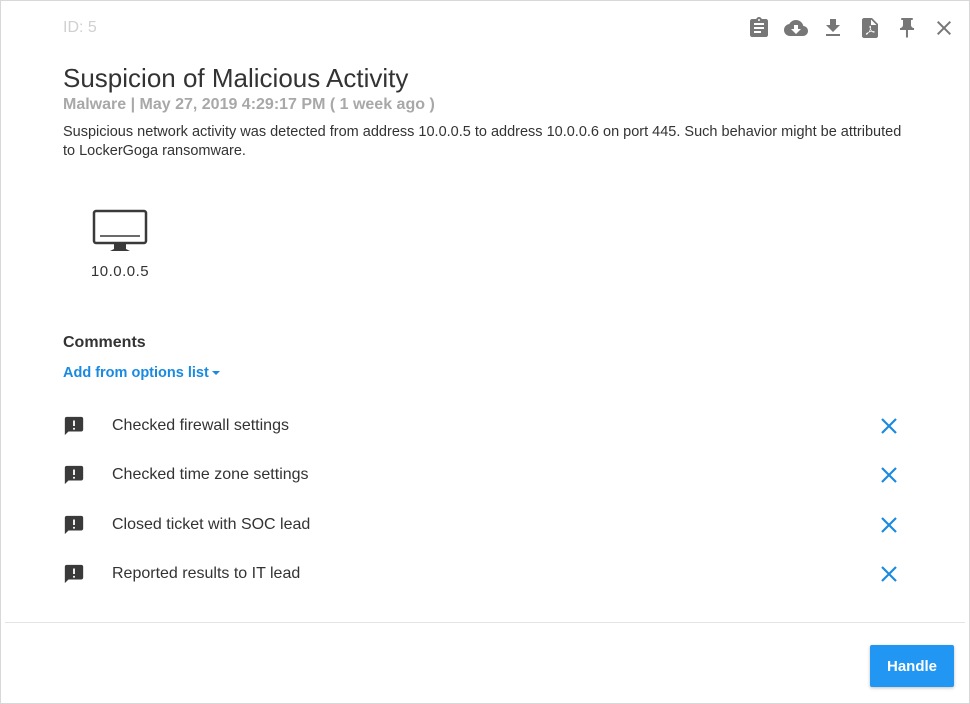 This screenshot has height=704, width=970. What do you see at coordinates (206, 574) in the screenshot?
I see `comment-text: Reported results to IT lead` at bounding box center [206, 574].